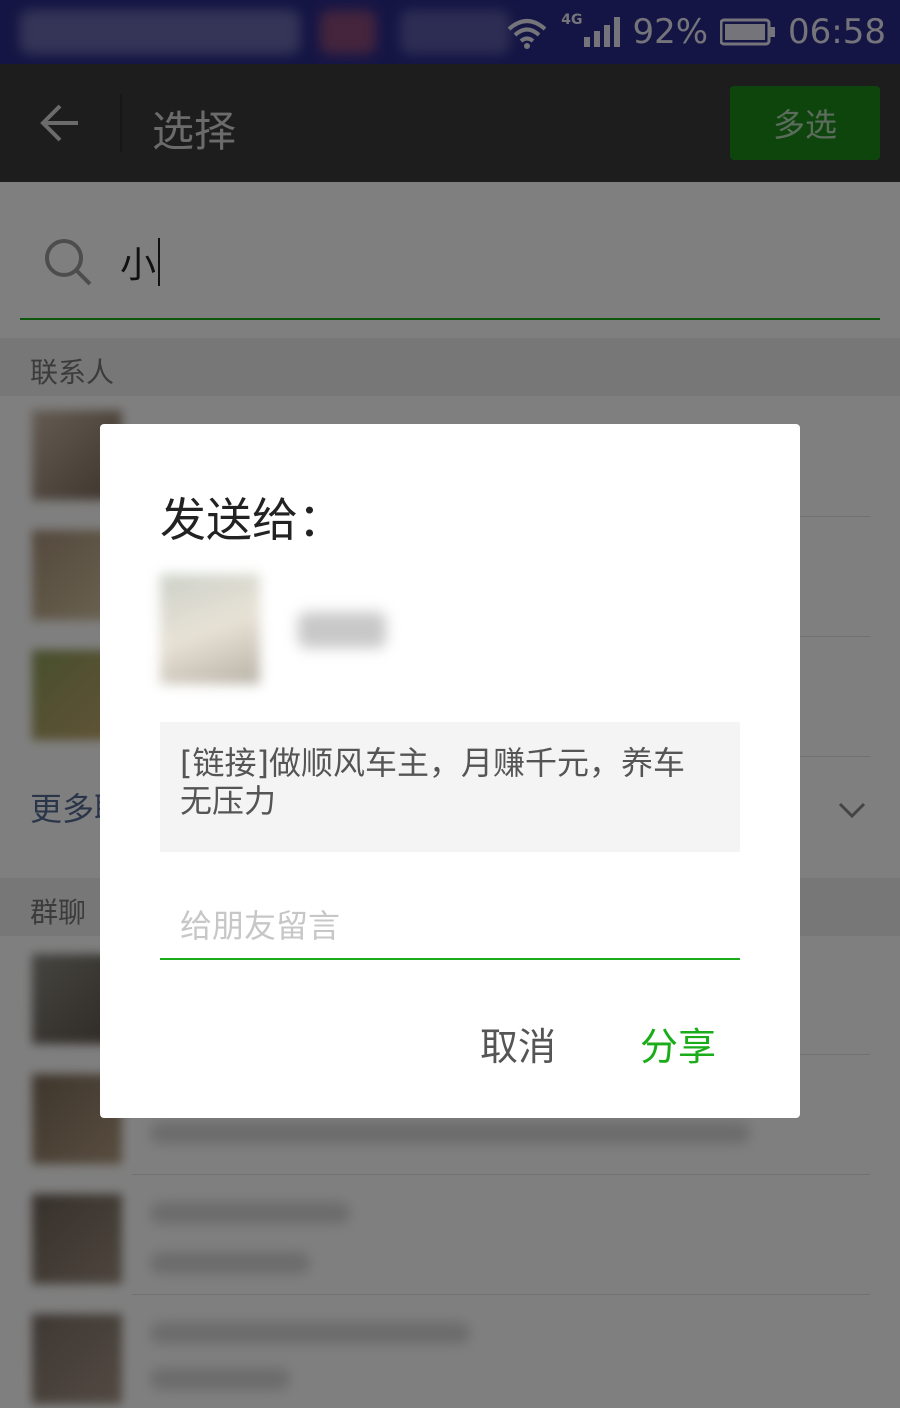 This screenshot has height=1408, width=900. I want to click on recipient-name, so click(342, 630).